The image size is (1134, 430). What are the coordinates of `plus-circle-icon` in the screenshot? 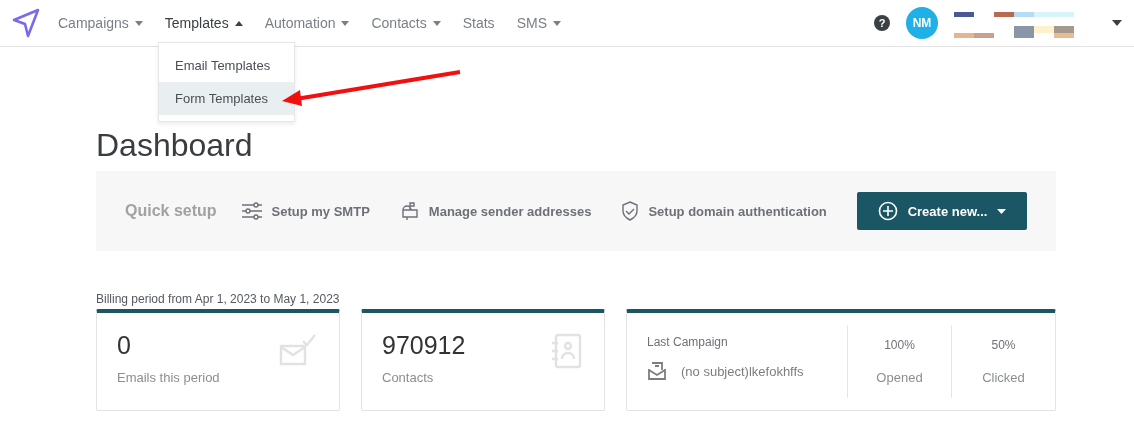 It's located at (887, 211).